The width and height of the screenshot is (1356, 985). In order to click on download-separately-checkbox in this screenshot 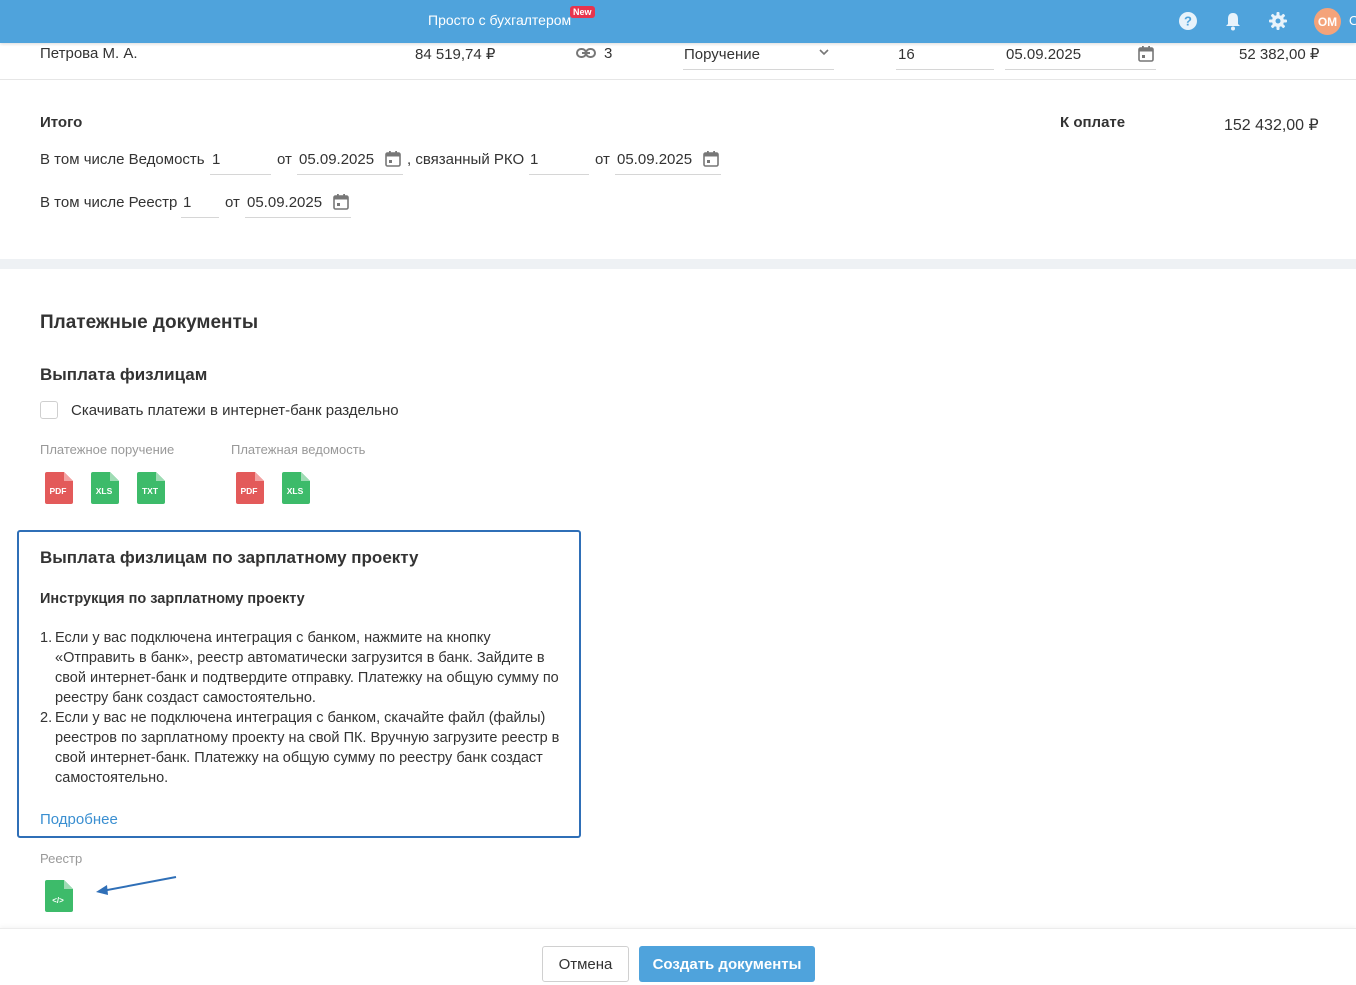, I will do `click(49, 410)`.